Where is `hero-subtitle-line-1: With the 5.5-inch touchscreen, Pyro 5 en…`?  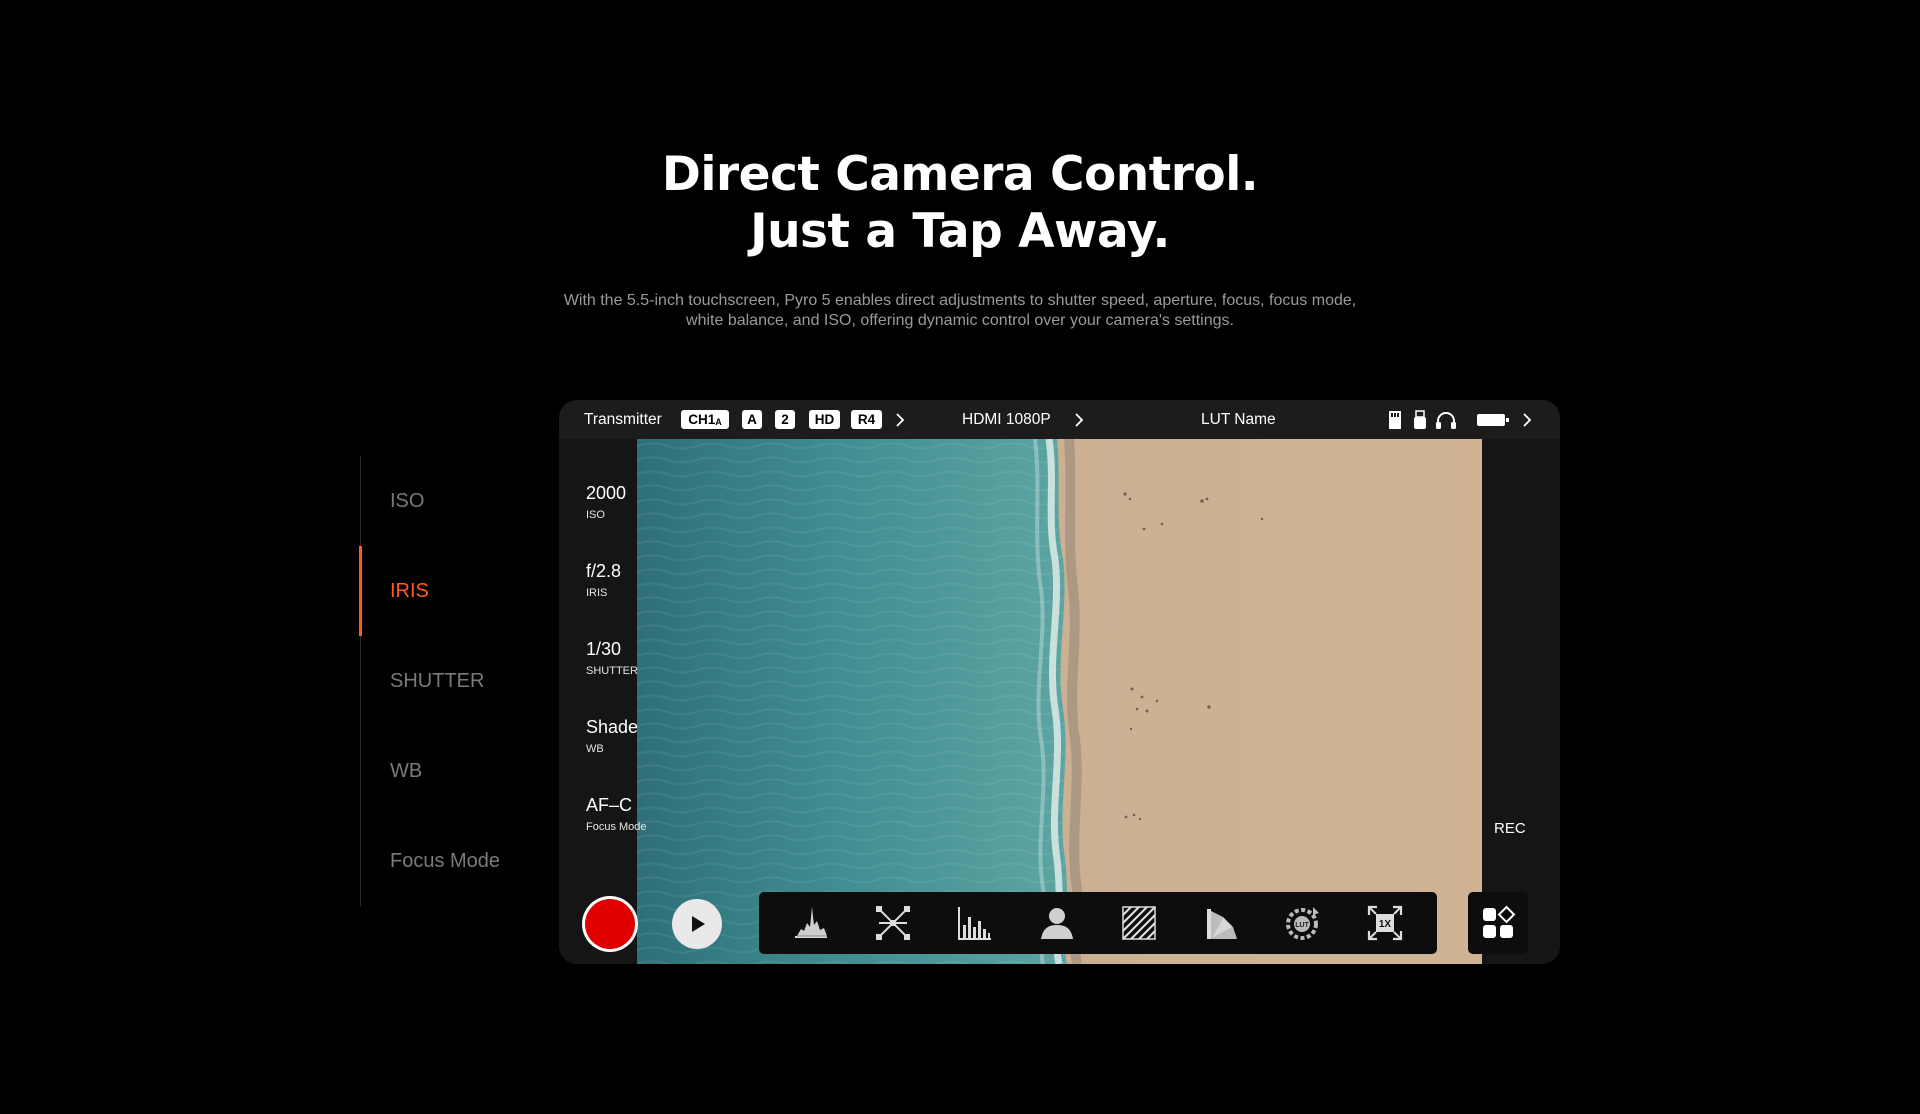
hero-subtitle-line-1: With the 5.5-inch touchscreen, Pyro 5 en… is located at coordinates (960, 300).